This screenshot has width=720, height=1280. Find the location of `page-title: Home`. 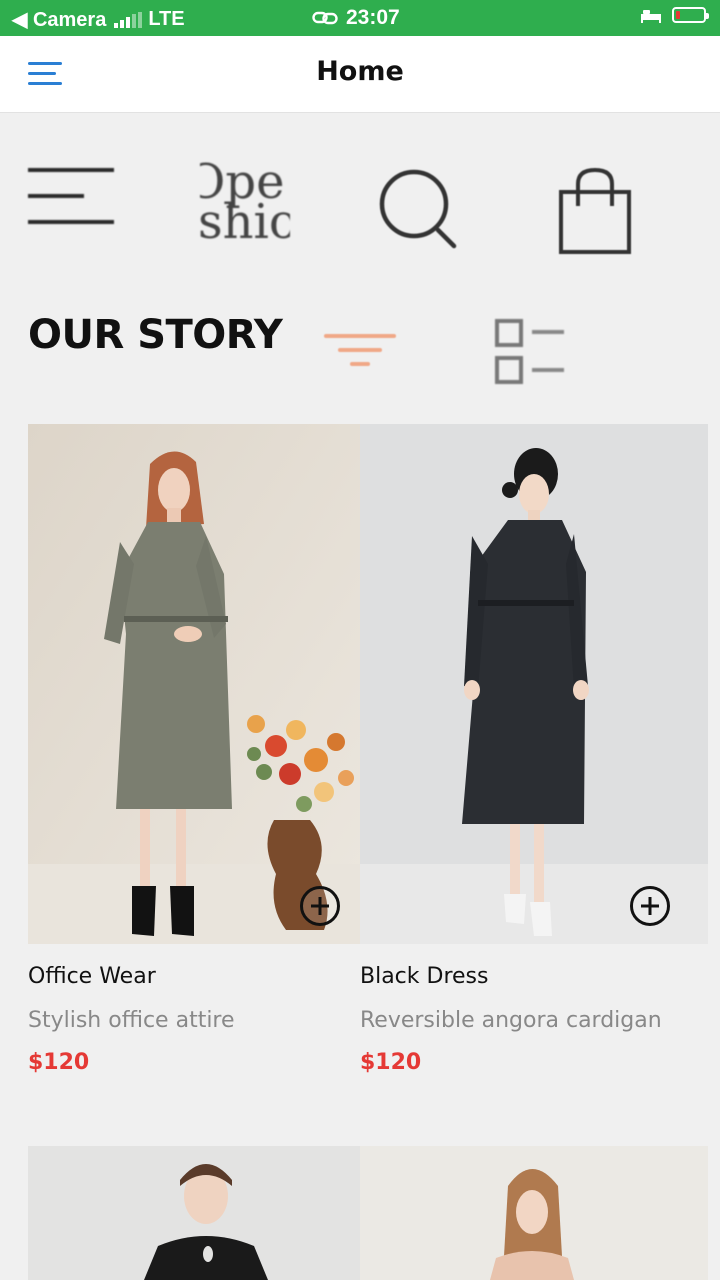

page-title: Home is located at coordinates (360, 71).